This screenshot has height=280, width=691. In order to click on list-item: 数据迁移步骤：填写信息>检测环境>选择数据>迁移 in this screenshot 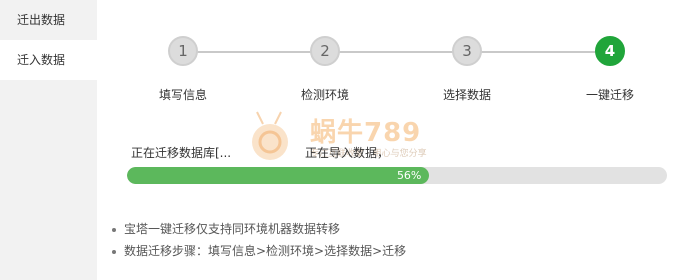, I will do `click(259, 251)`.